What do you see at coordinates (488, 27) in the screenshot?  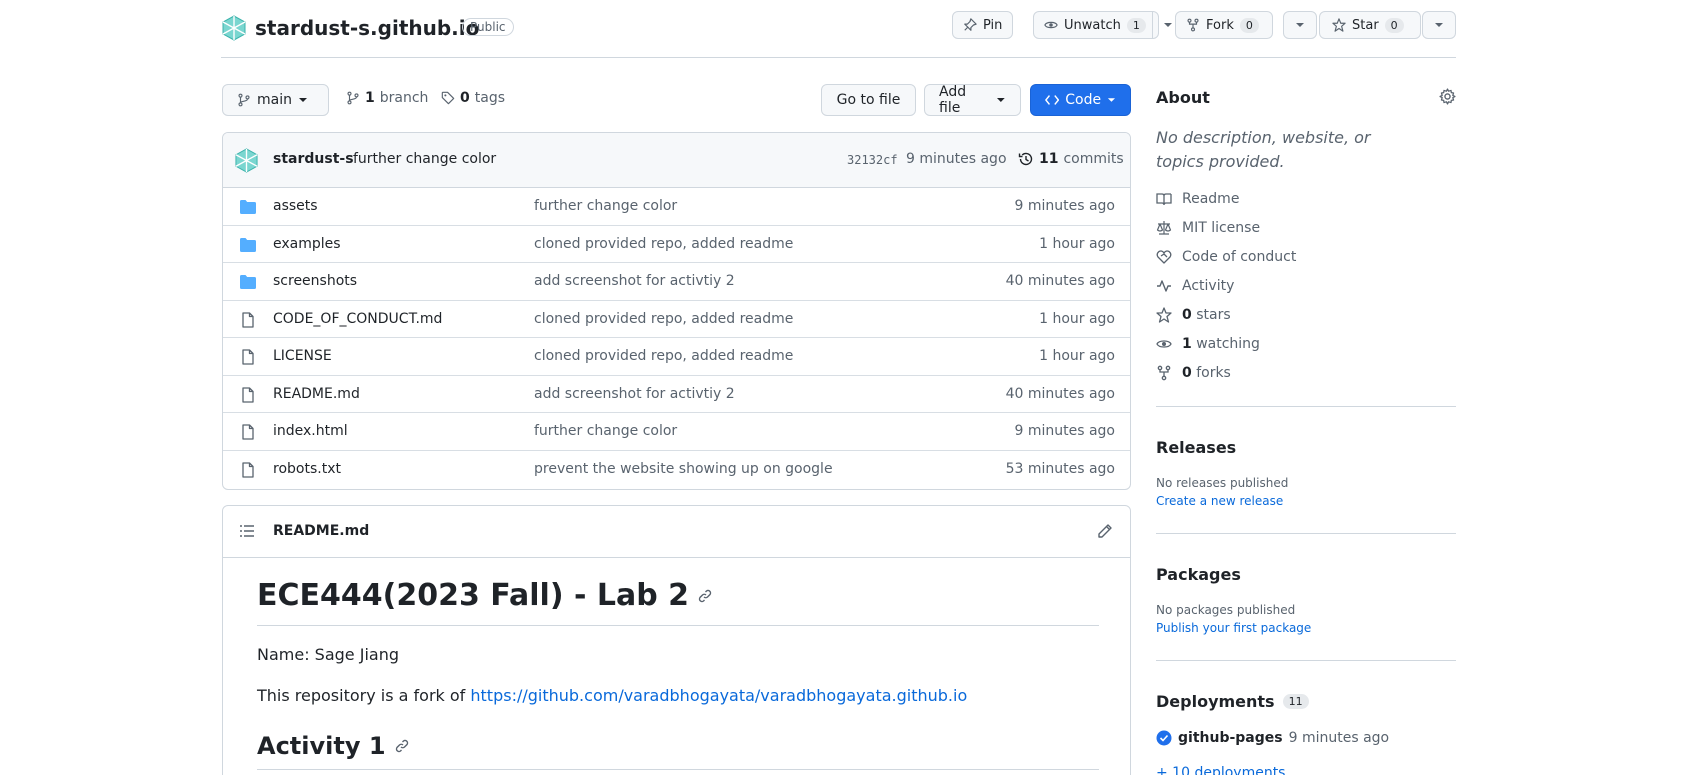 I see `visibility-badge: Public` at bounding box center [488, 27].